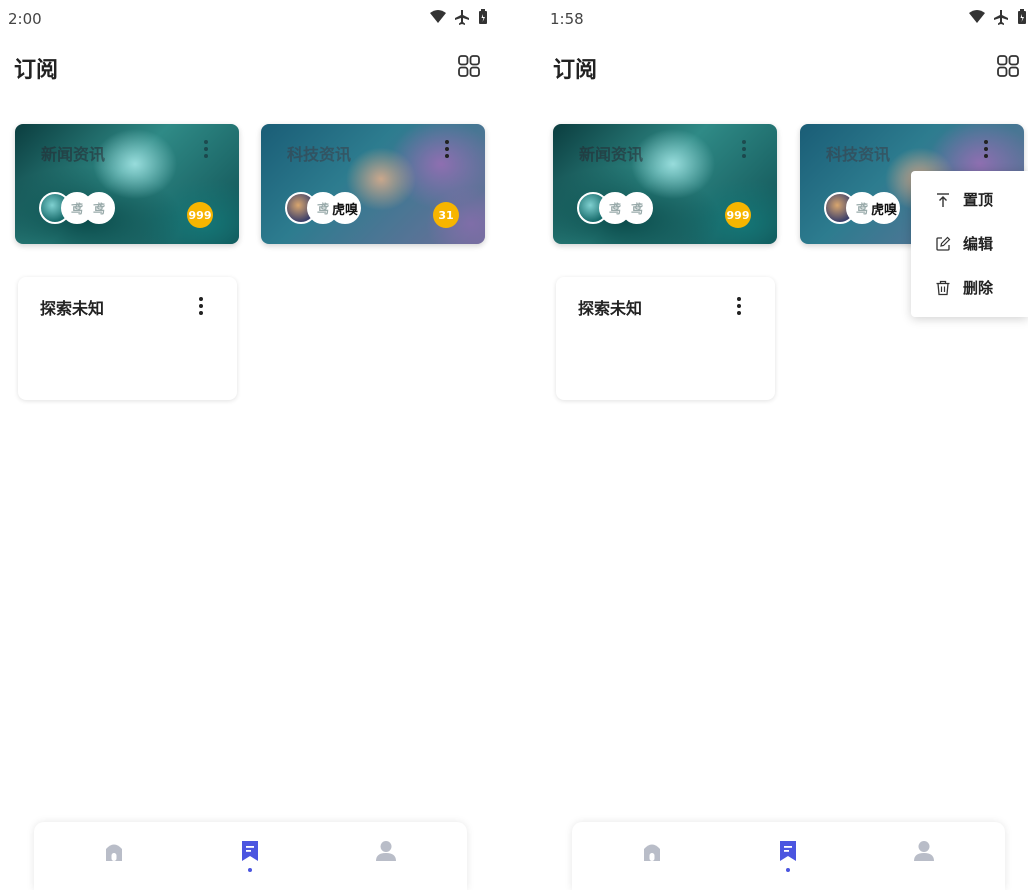 The image size is (1028, 890). I want to click on menu-item-delete: 删除, so click(964, 287).